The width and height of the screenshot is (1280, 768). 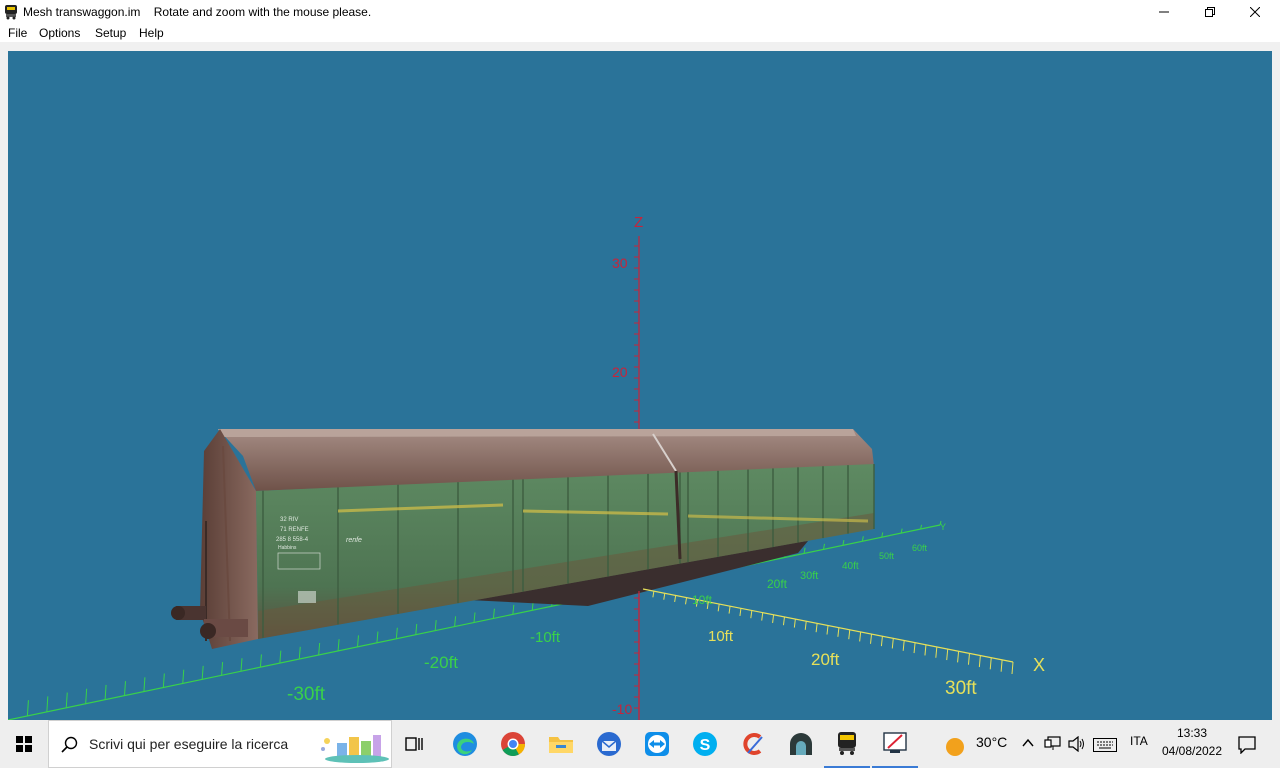 I want to click on restore-button, so click(x=1210, y=12).